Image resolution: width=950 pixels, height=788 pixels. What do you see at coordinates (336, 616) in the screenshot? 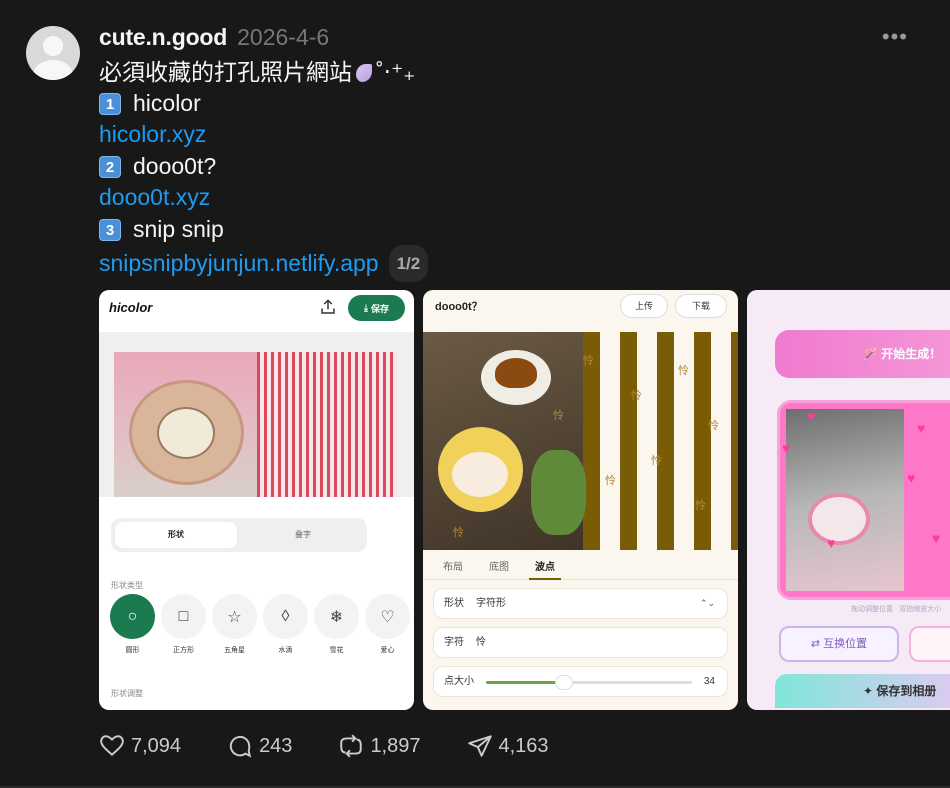
I see `snowflake-icon: ❄` at bounding box center [336, 616].